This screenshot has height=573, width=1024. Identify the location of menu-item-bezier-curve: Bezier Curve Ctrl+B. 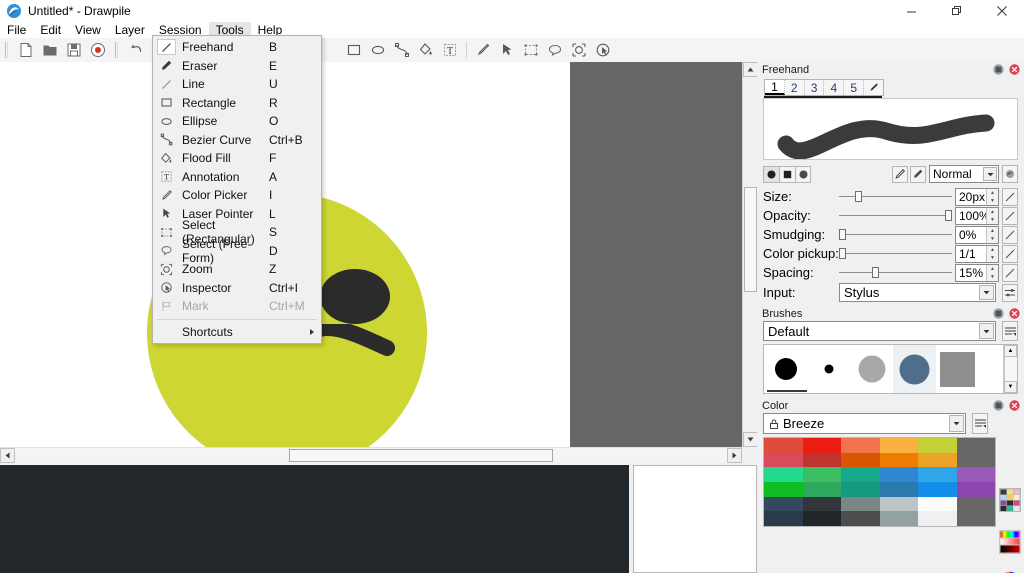
(237, 140).